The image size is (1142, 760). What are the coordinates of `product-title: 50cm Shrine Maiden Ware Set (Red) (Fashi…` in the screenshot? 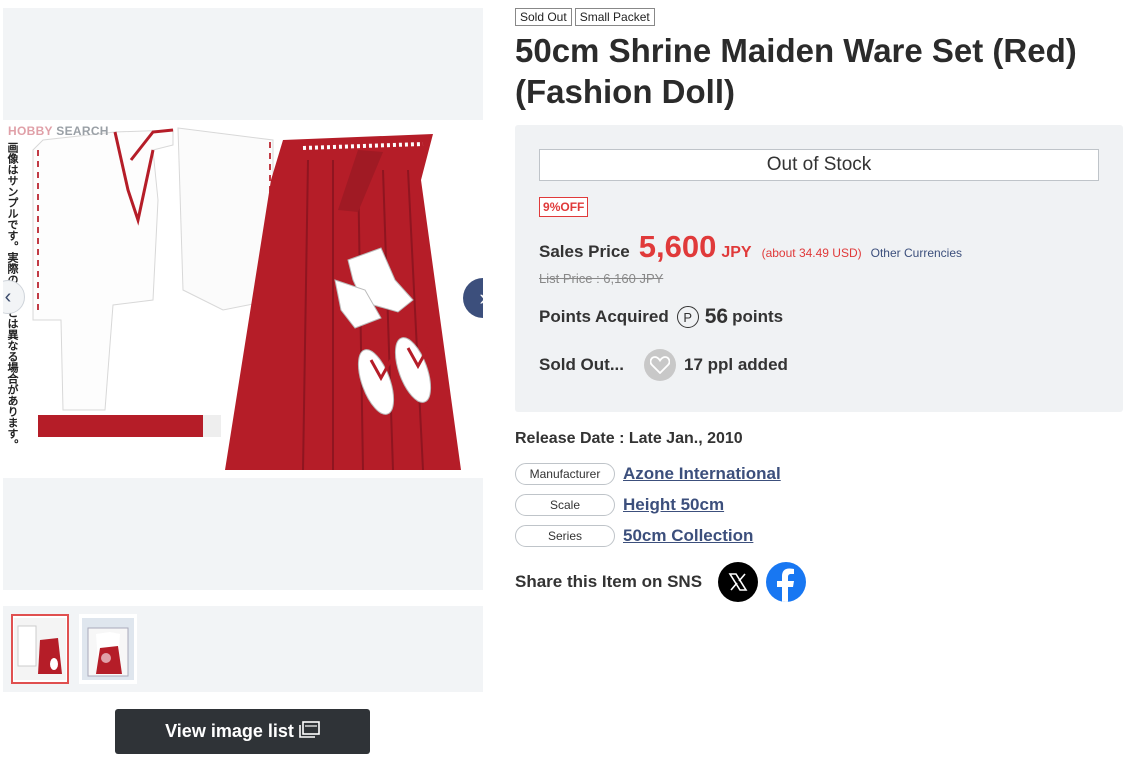 It's located at (796, 71).